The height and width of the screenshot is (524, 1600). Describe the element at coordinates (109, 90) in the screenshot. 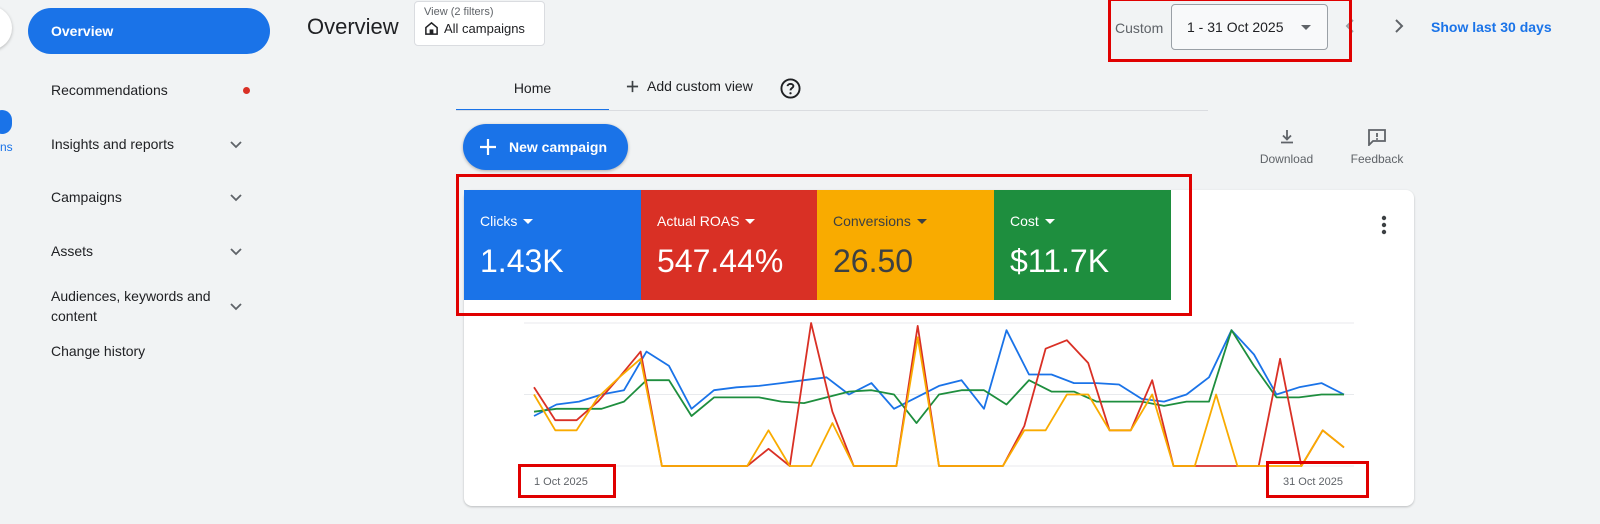

I see `sidebar-item-label: Recommendations` at that location.